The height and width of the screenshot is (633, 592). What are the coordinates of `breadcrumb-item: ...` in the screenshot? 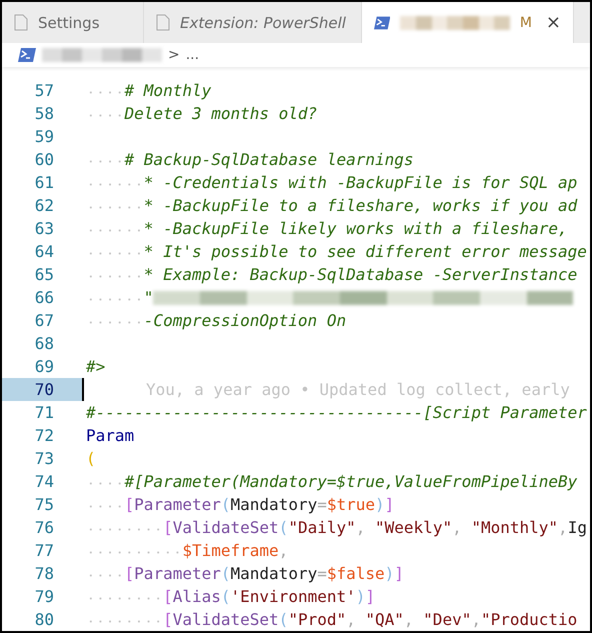 It's located at (193, 55).